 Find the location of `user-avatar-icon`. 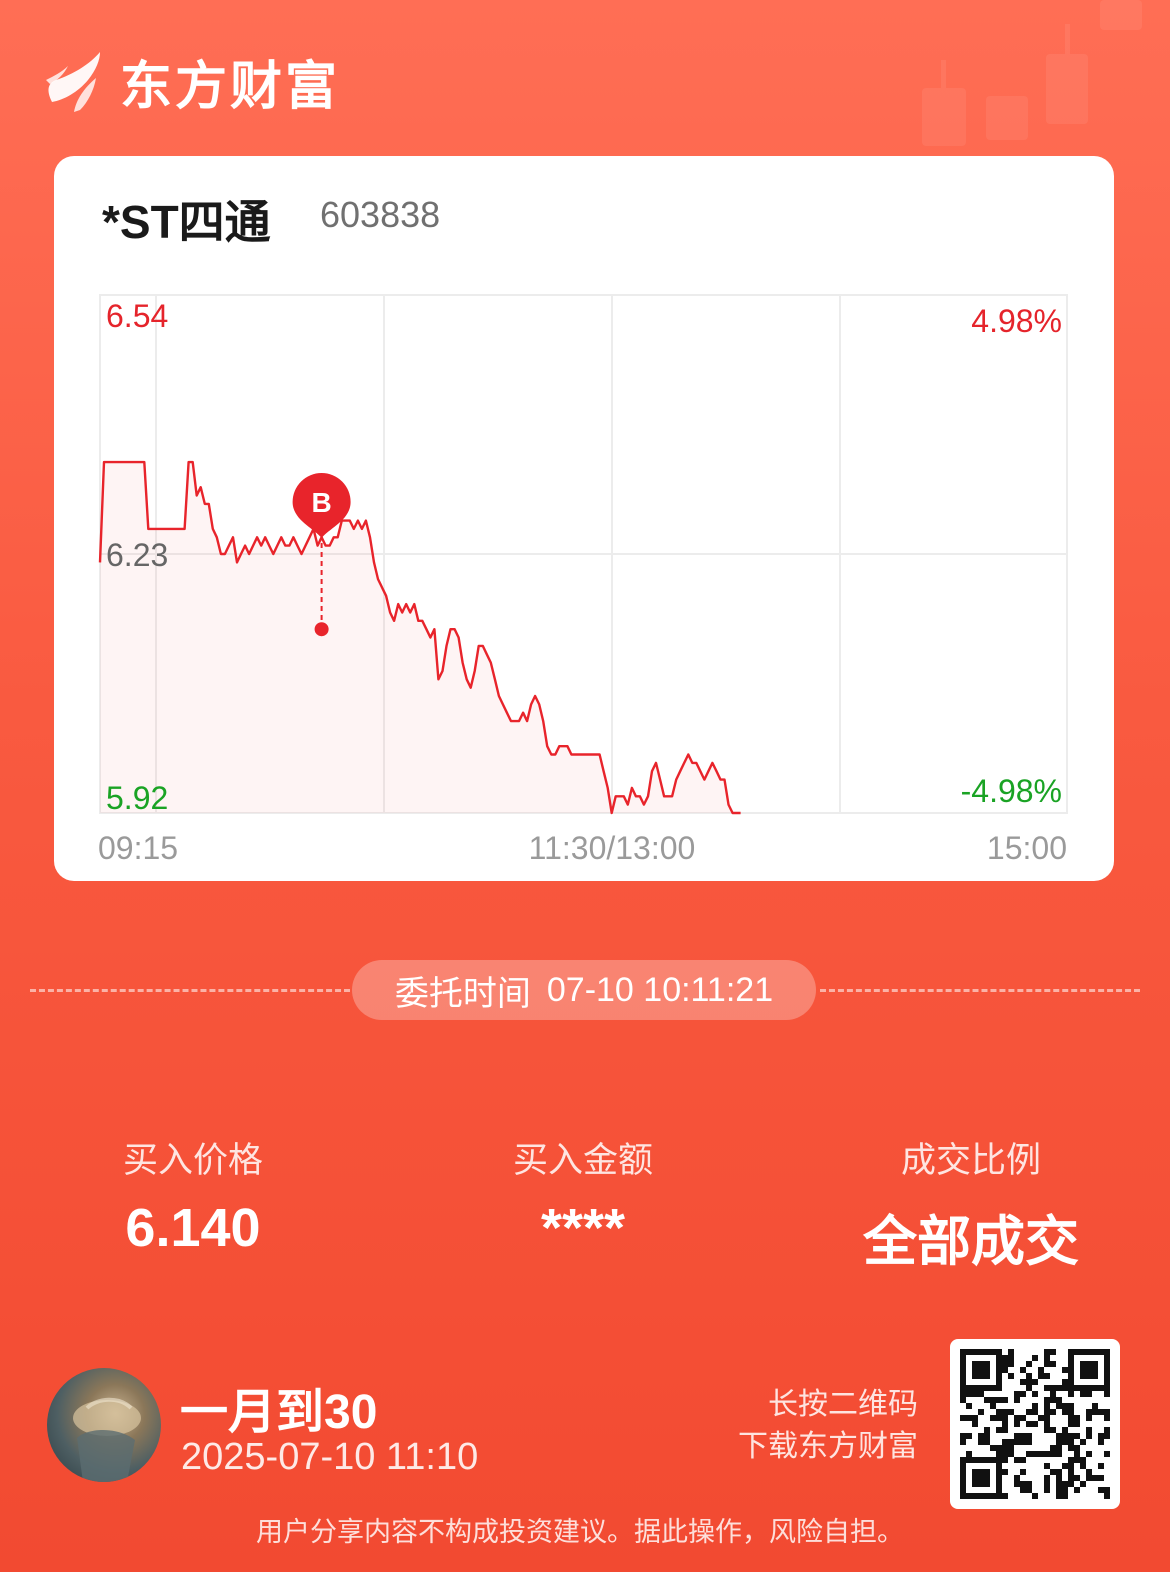

user-avatar-icon is located at coordinates (104, 1425).